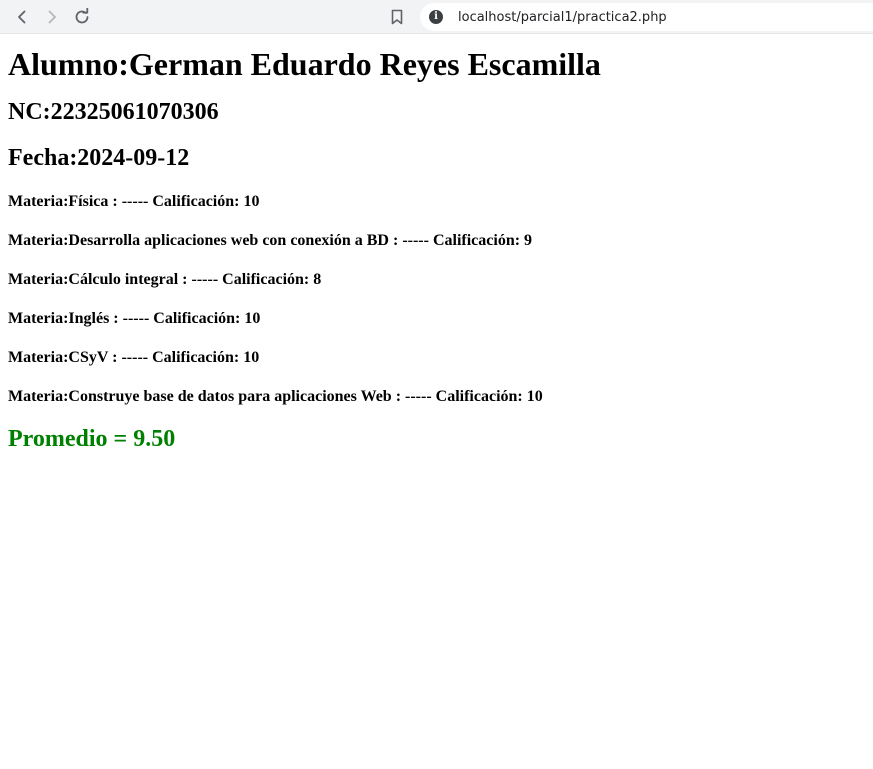 Image resolution: width=873 pixels, height=769 pixels. I want to click on forward-arrow-icon, so click(52, 17).